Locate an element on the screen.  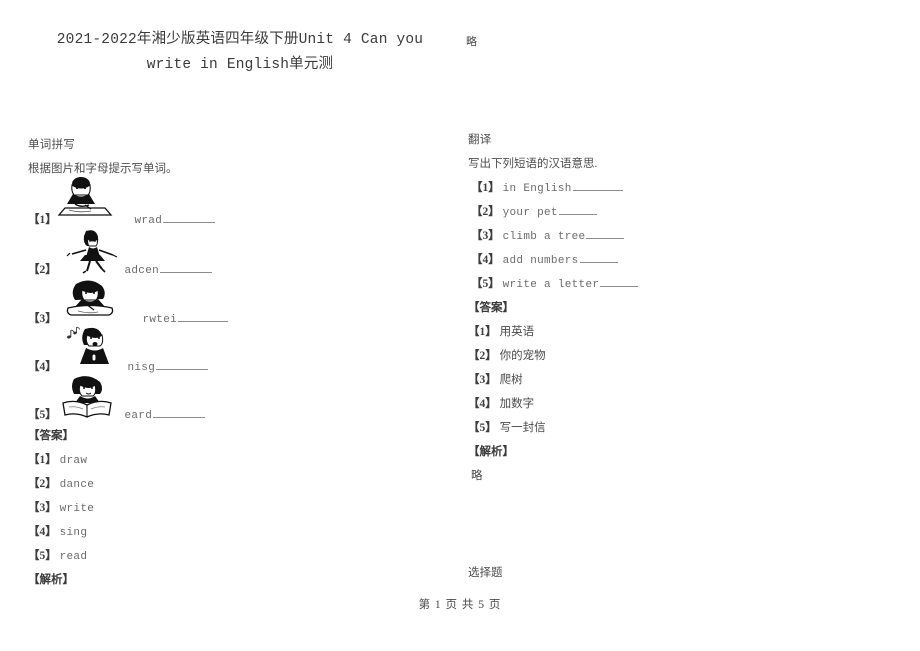
answer-text: 爬树 is located at coordinates (511, 380).